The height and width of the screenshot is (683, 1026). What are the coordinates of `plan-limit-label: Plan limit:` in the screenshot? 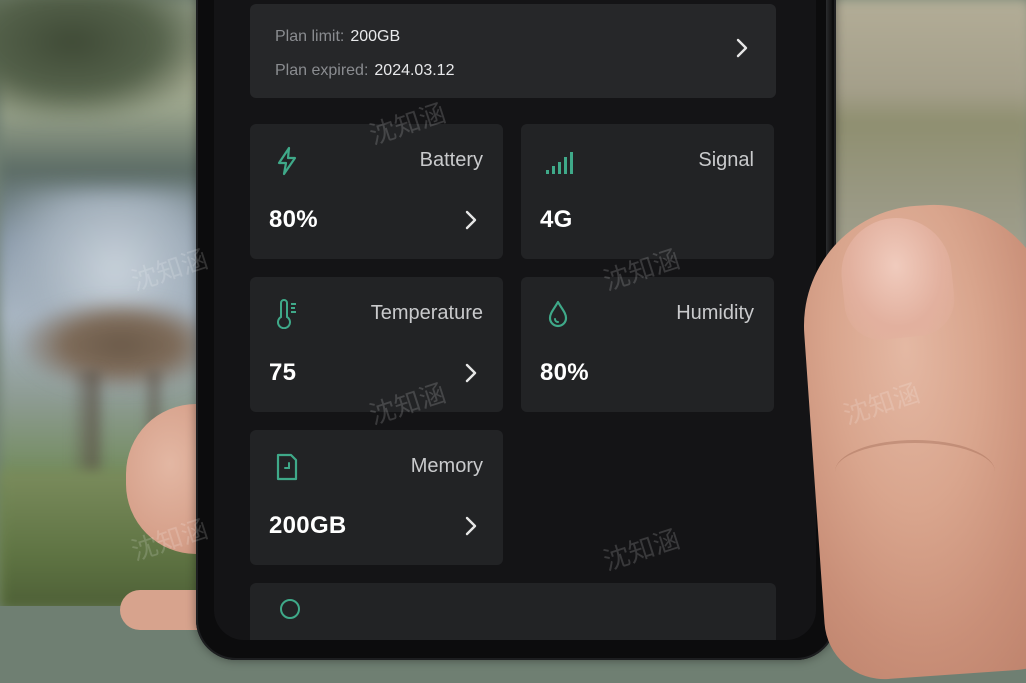 It's located at (310, 36).